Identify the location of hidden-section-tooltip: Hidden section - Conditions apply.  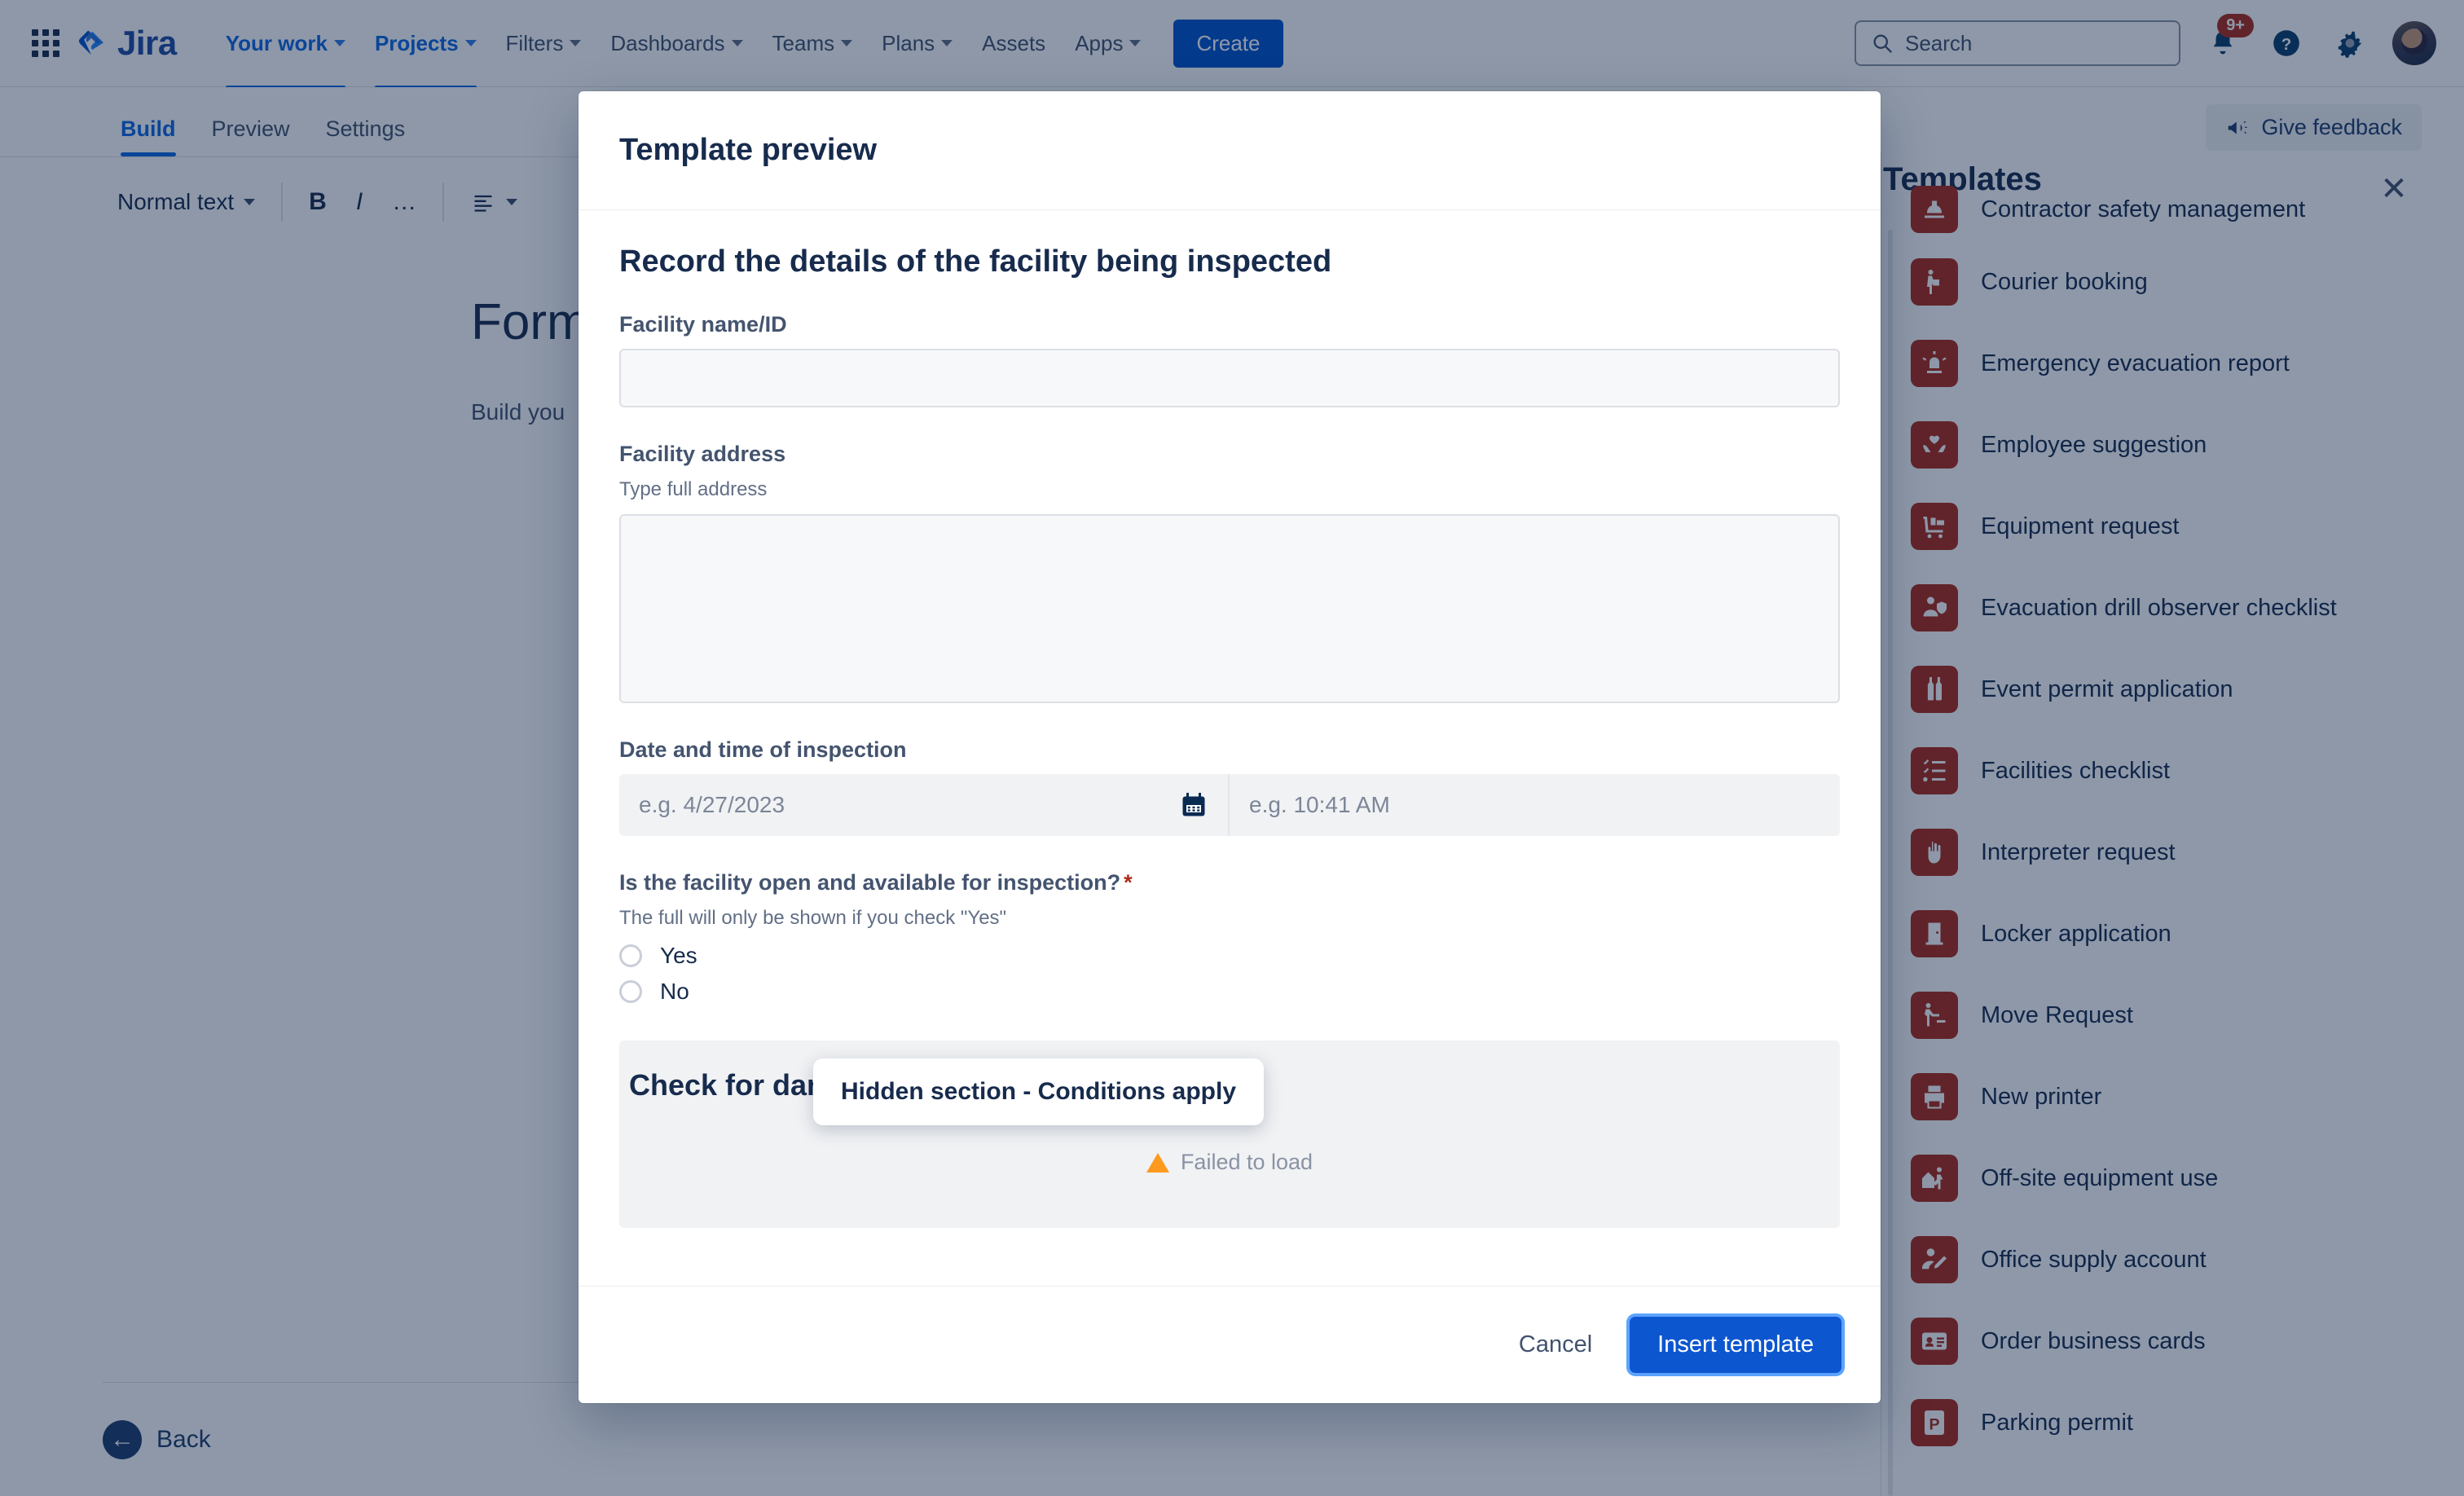
(1039, 1091).